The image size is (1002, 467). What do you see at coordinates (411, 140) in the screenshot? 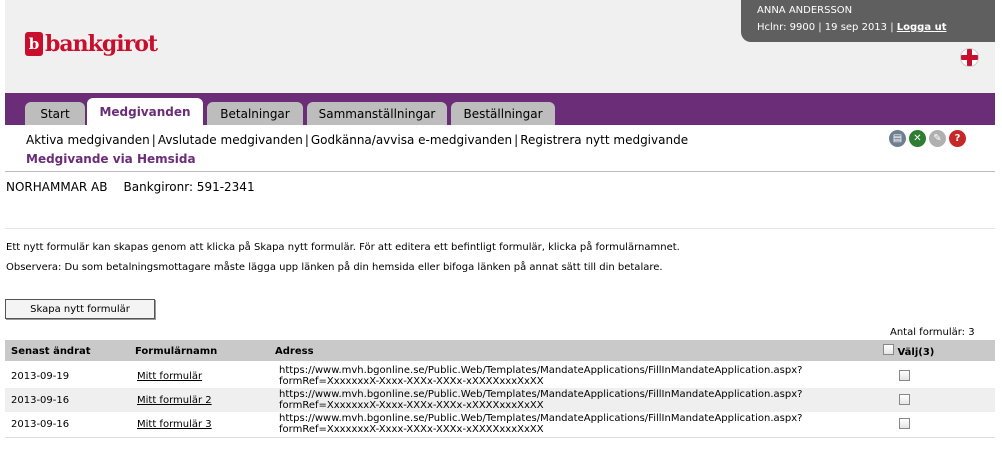
I see `subnav-godkanna-avvisa: Godkänna/avvisa e-medgivanden` at bounding box center [411, 140].